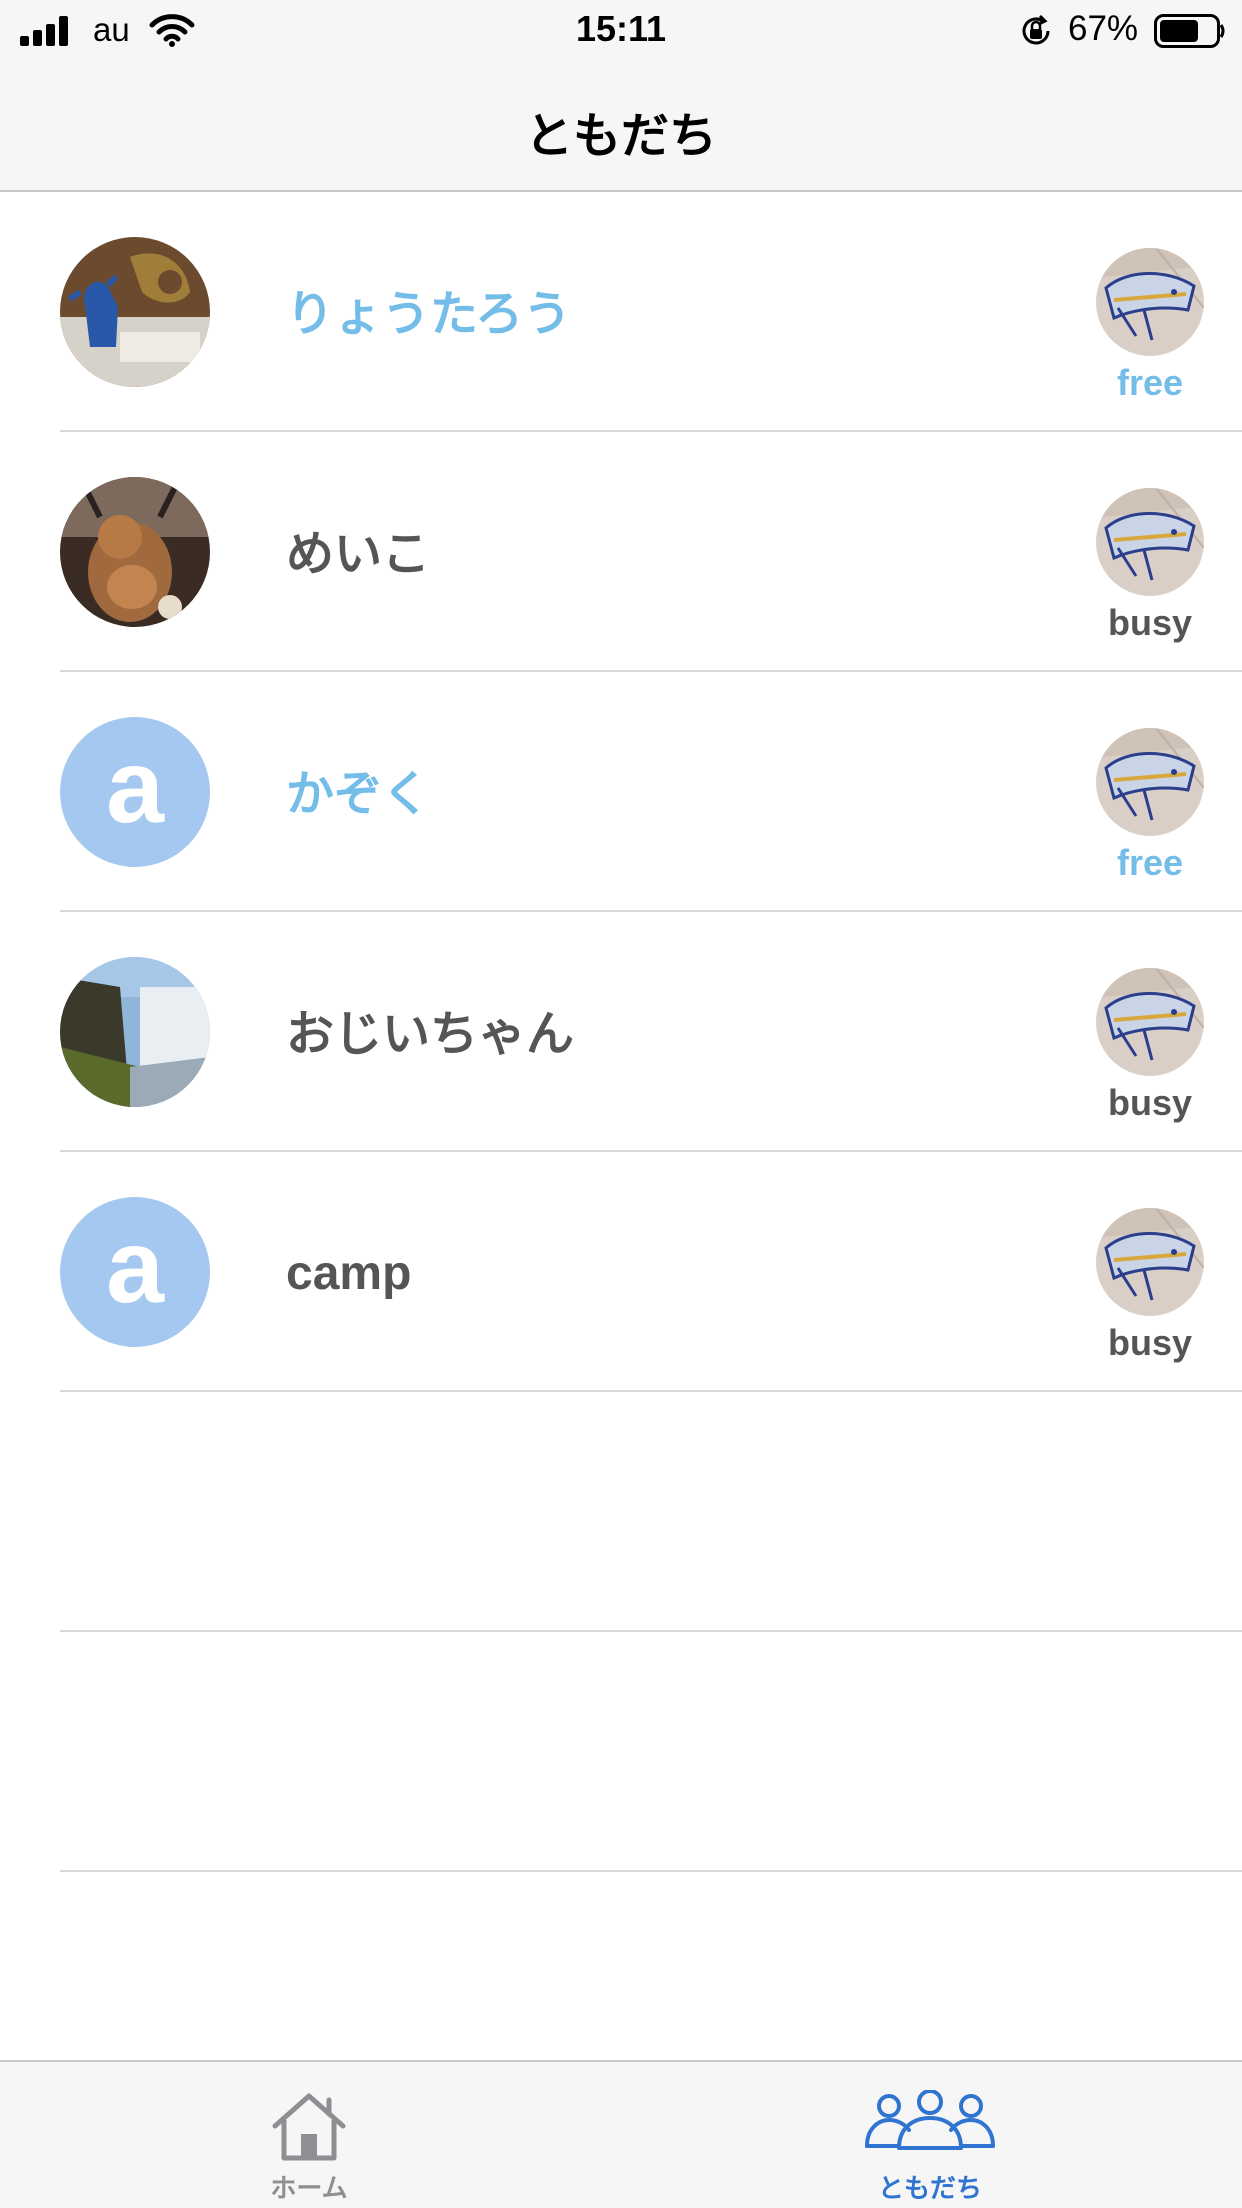  What do you see at coordinates (309, 2189) in the screenshot?
I see `tab-home-label: ホーム` at bounding box center [309, 2189].